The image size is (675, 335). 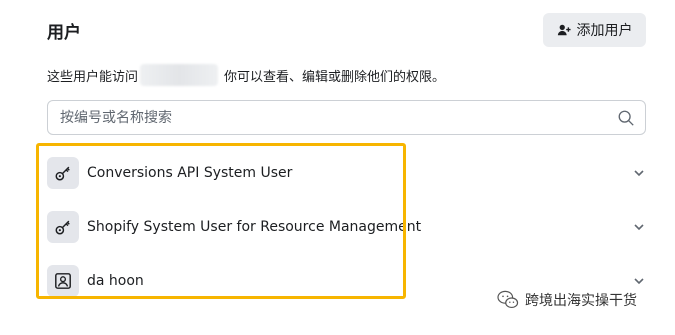 What do you see at coordinates (93, 77) in the screenshot?
I see `description-text-start: 这些用户能访问` at bounding box center [93, 77].